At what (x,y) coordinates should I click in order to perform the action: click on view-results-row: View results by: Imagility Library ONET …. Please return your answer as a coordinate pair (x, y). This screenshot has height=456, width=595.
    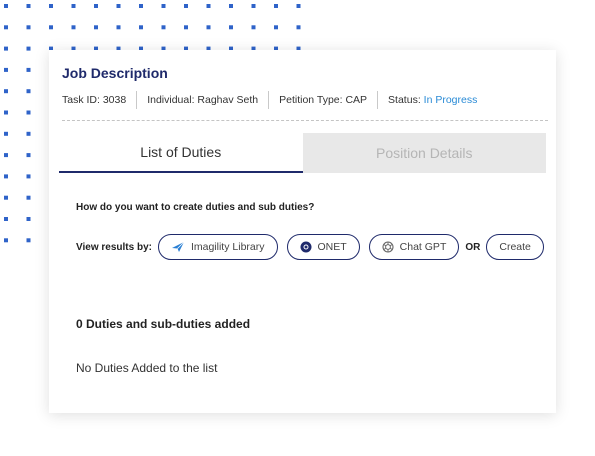
    Looking at the image, I should click on (314, 247).